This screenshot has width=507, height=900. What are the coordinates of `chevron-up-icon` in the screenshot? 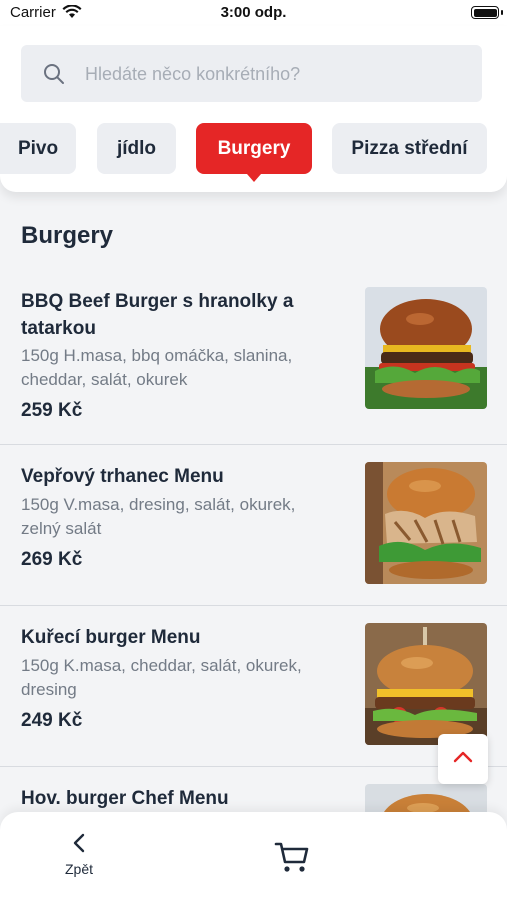 It's located at (463, 759).